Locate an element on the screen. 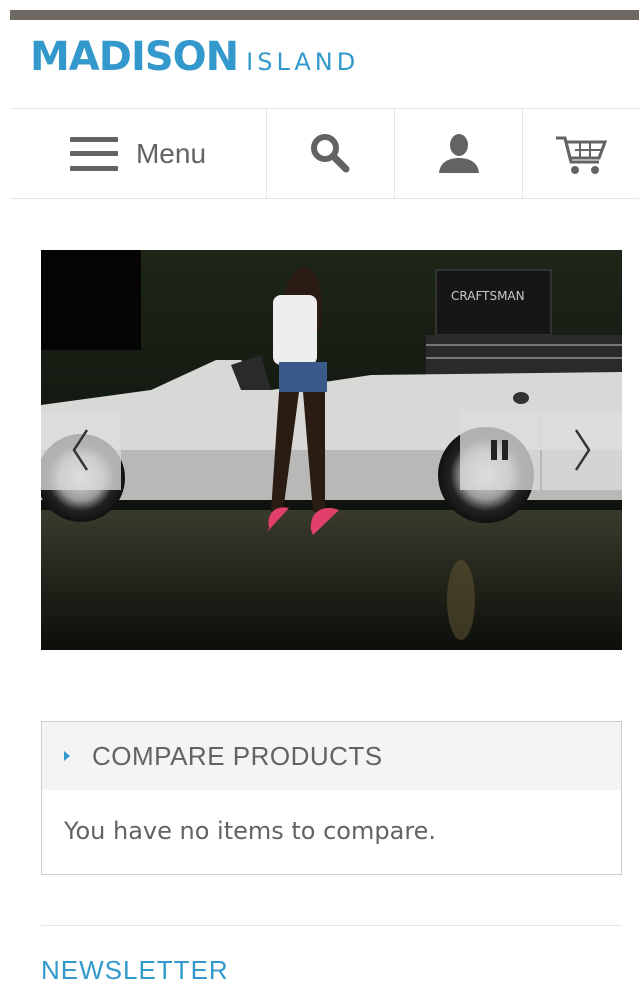 This screenshot has height=986, width=639. next-arrow-icon is located at coordinates (582, 450).